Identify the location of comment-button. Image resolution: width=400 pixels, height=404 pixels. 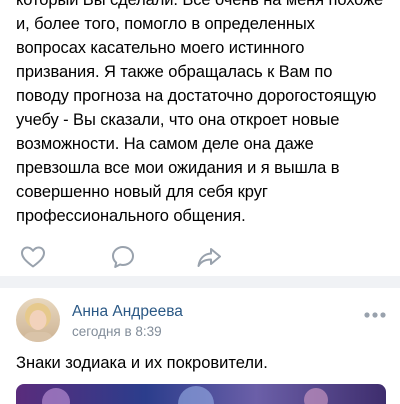
(123, 257).